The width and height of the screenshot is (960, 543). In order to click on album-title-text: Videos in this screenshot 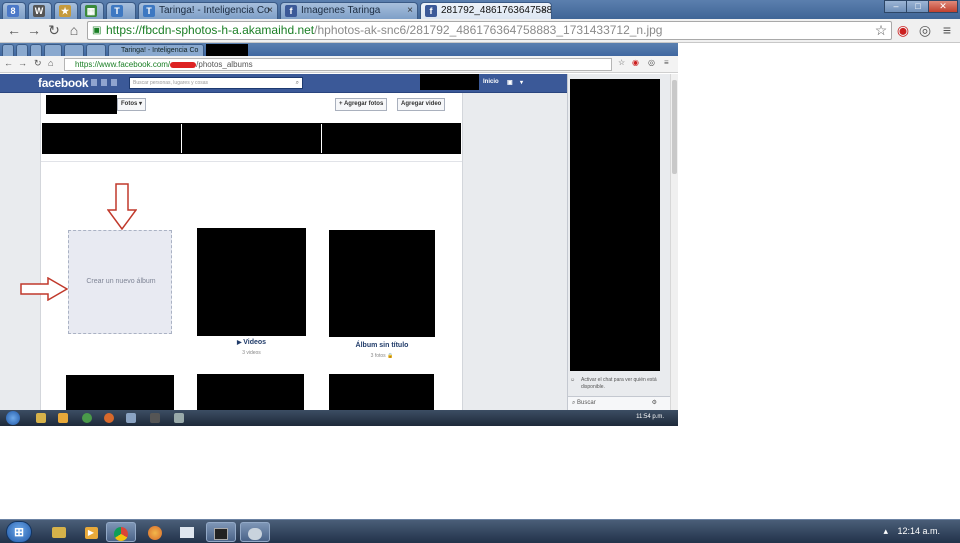, I will do `click(255, 342)`.